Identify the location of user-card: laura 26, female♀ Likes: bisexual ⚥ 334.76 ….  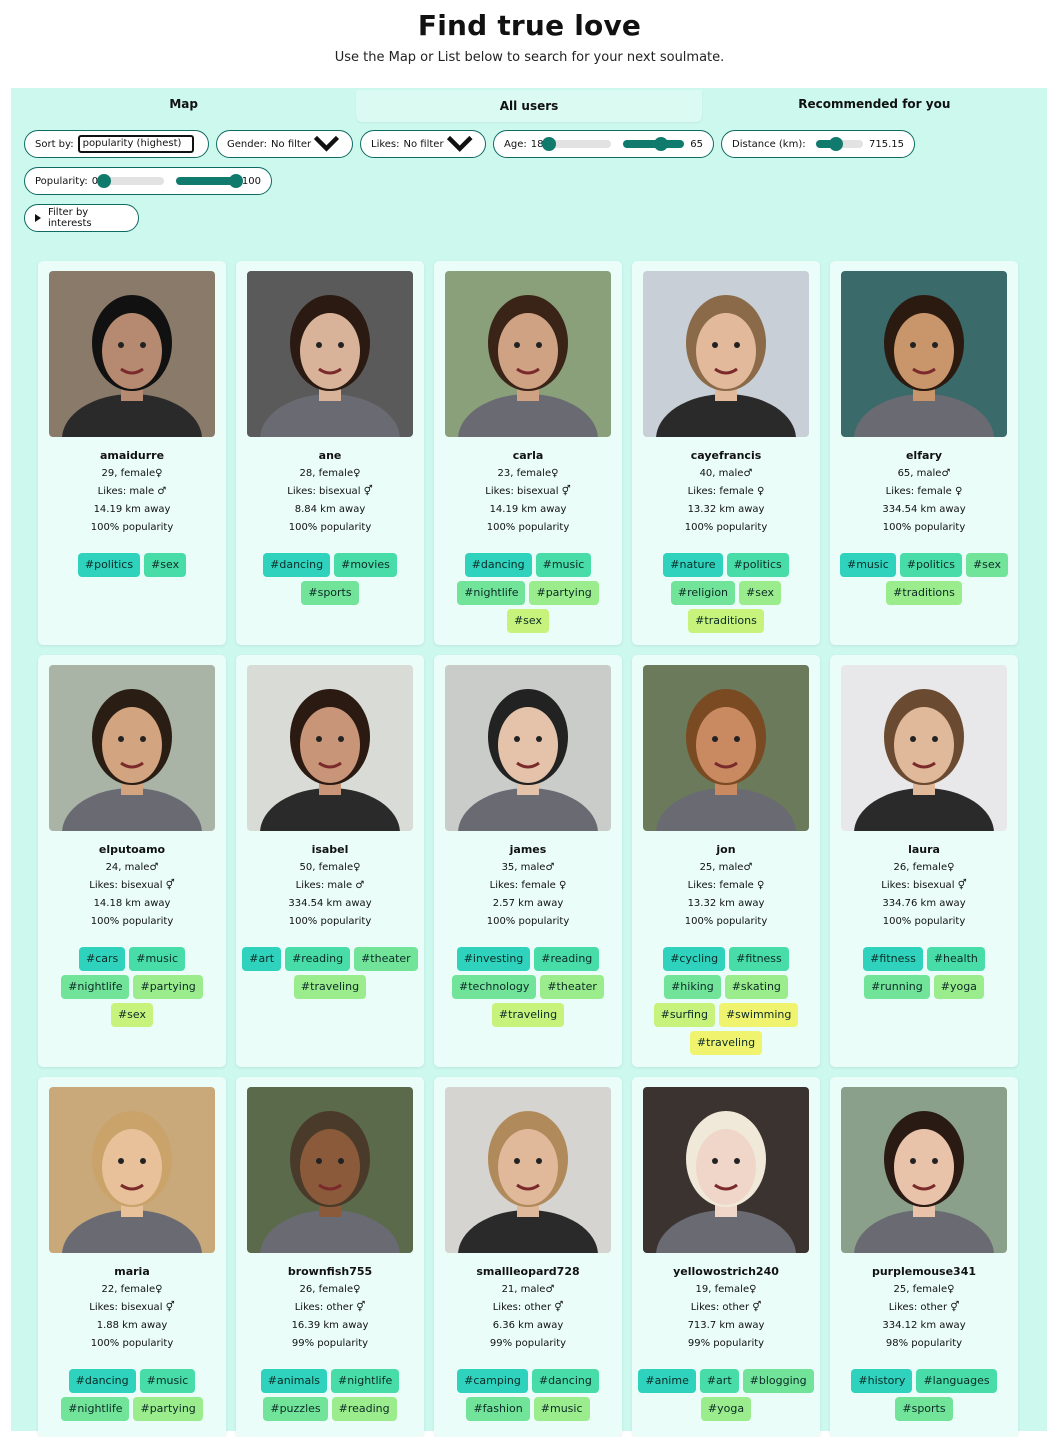
(924, 861).